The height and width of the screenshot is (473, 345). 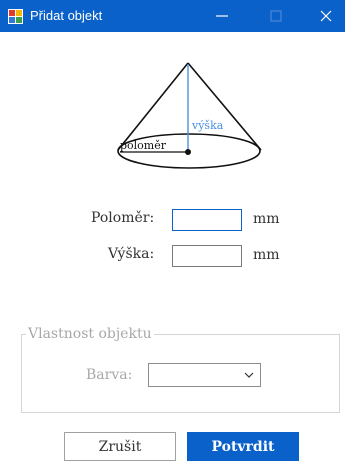 I want to click on color-label: Barva:, so click(x=109, y=375).